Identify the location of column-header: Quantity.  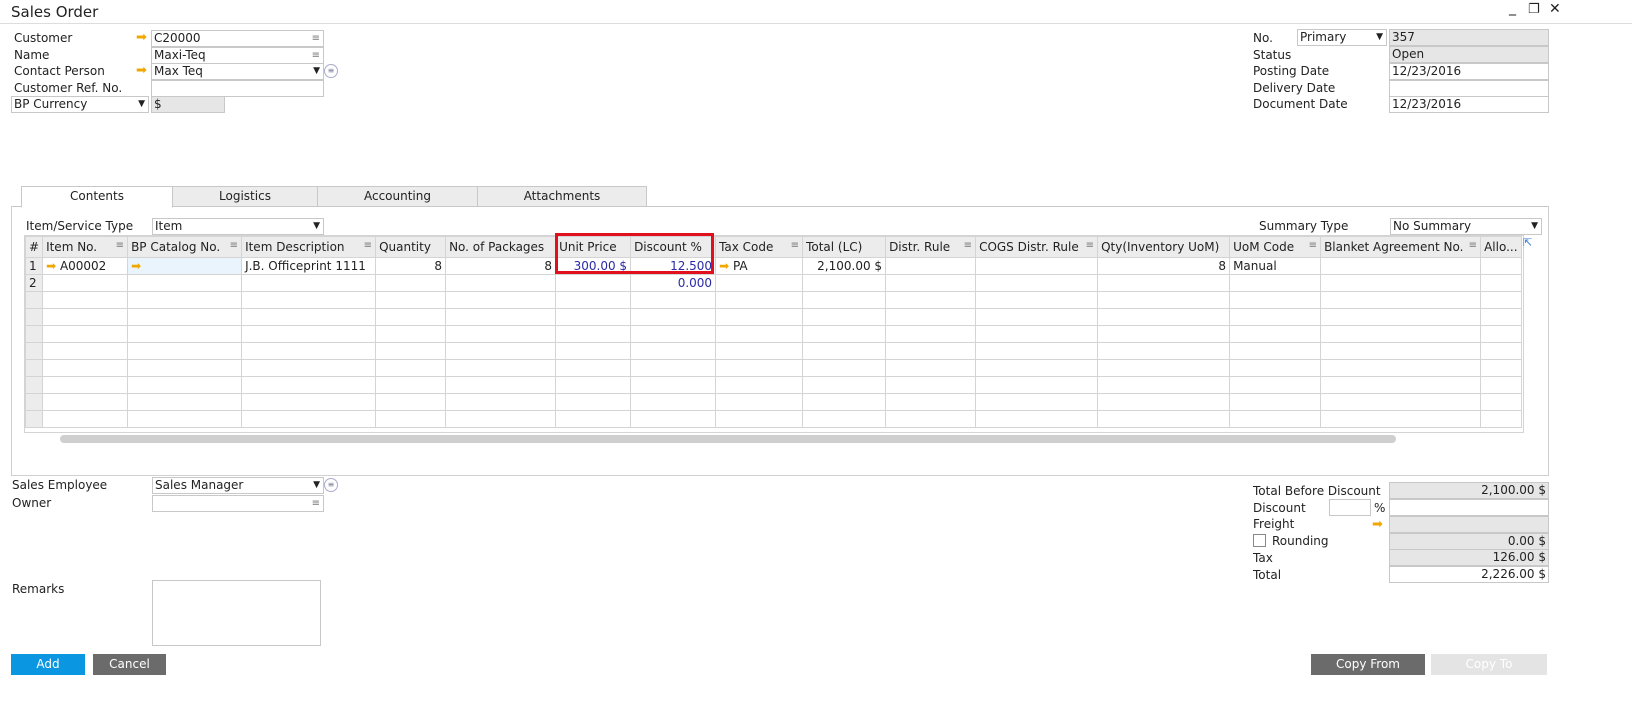
(411, 247).